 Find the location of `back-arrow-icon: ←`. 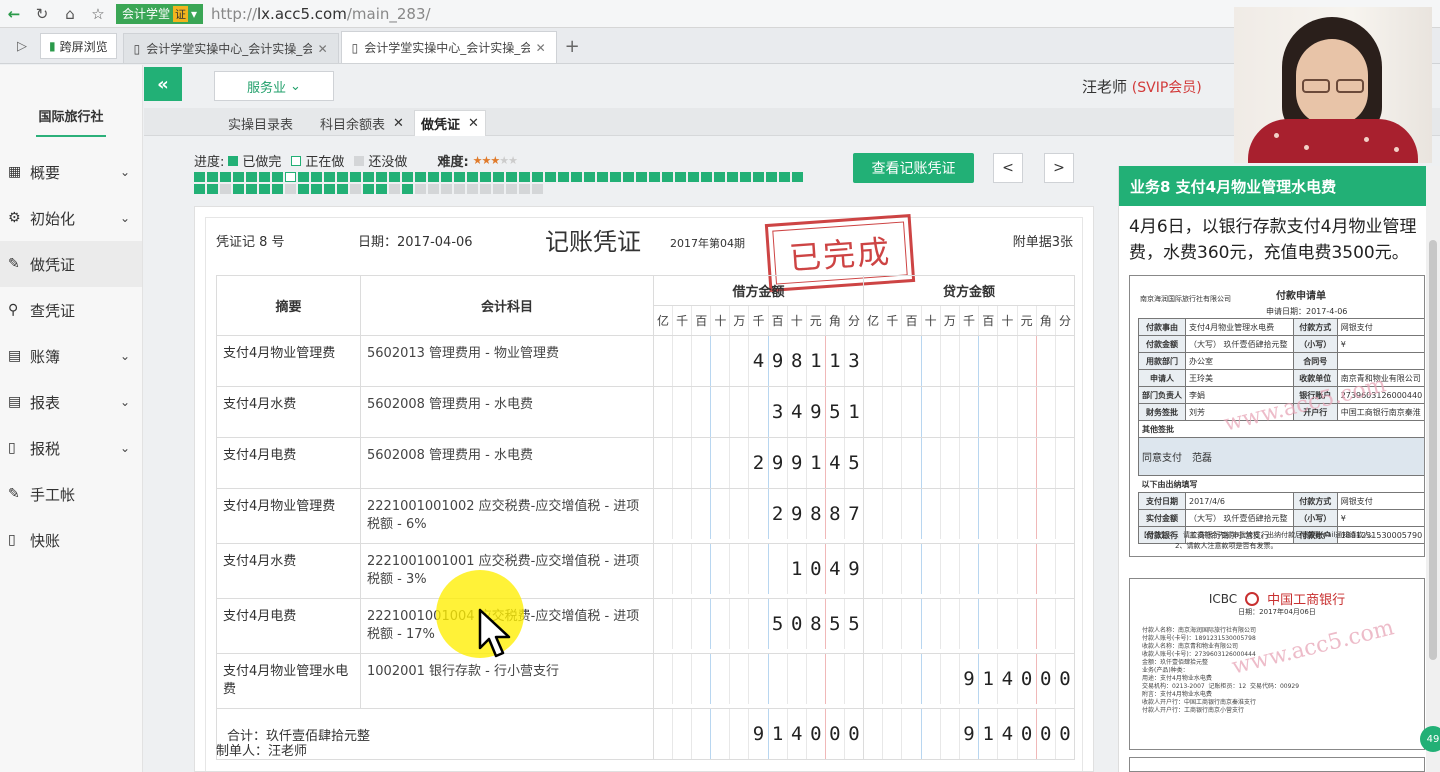

back-arrow-icon: ← is located at coordinates (14, 14).